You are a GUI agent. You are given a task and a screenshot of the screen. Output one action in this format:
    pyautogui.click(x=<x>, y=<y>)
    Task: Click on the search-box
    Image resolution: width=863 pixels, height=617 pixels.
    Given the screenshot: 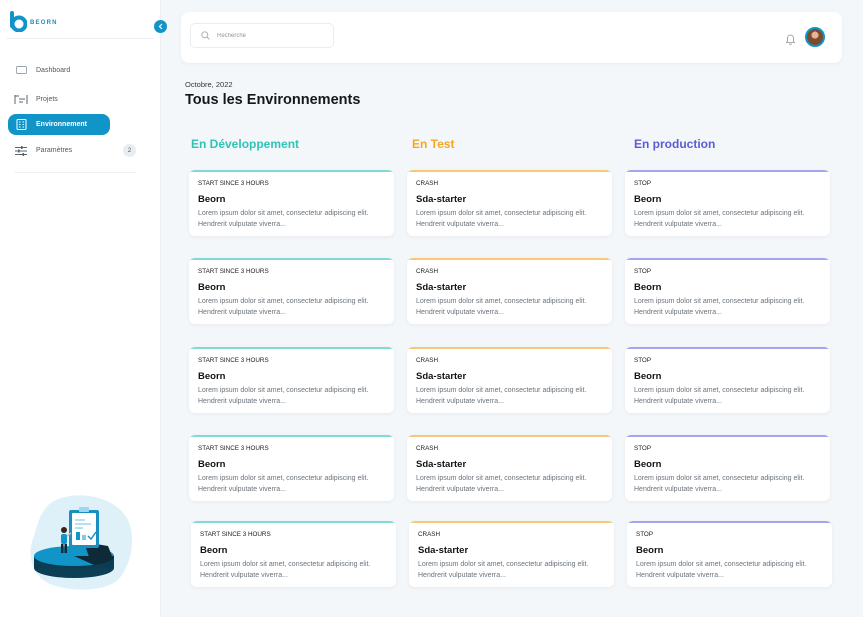 What is the action you would take?
    pyautogui.click(x=262, y=35)
    